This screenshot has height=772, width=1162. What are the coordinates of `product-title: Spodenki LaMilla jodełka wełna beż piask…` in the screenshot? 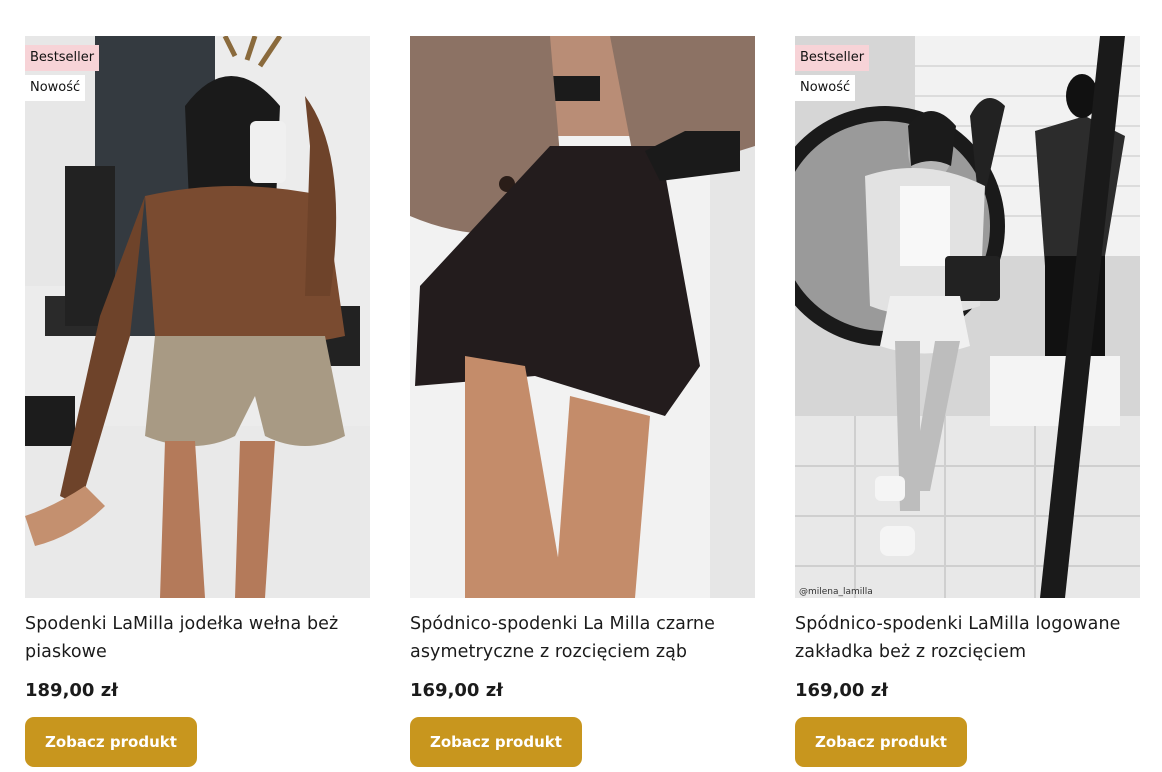 It's located at (197, 638).